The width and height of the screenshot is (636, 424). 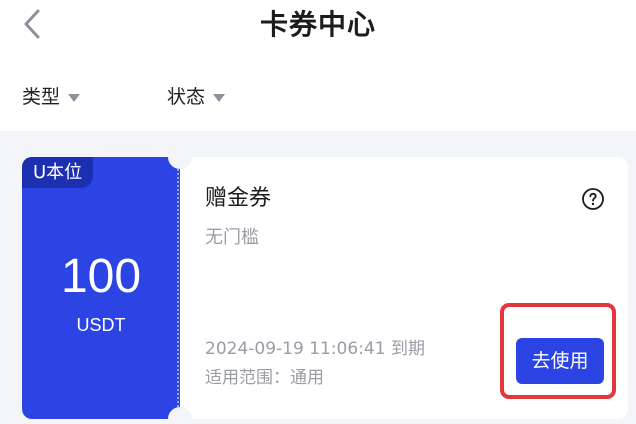 What do you see at coordinates (593, 199) in the screenshot?
I see `question-circle-icon` at bounding box center [593, 199].